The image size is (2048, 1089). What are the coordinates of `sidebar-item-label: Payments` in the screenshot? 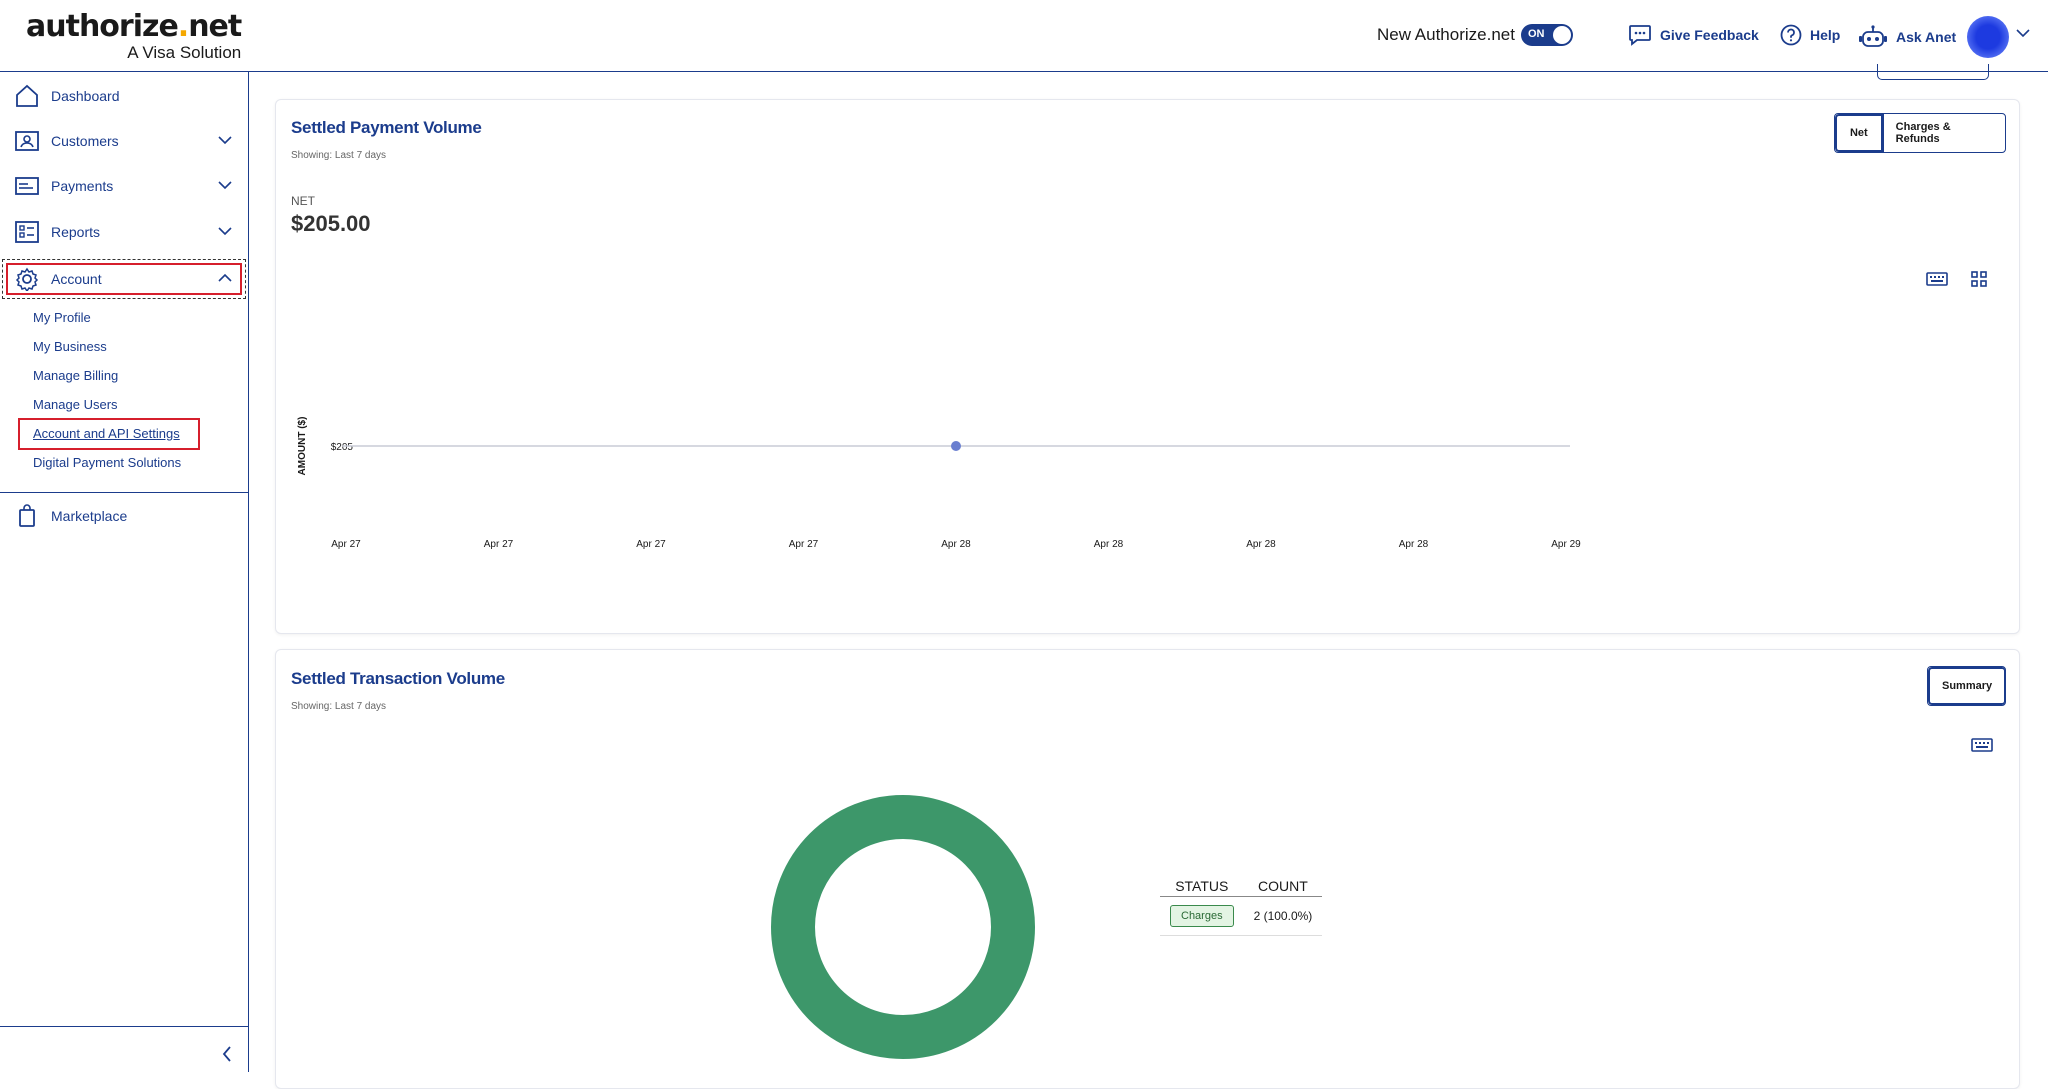 It's located at (82, 186).